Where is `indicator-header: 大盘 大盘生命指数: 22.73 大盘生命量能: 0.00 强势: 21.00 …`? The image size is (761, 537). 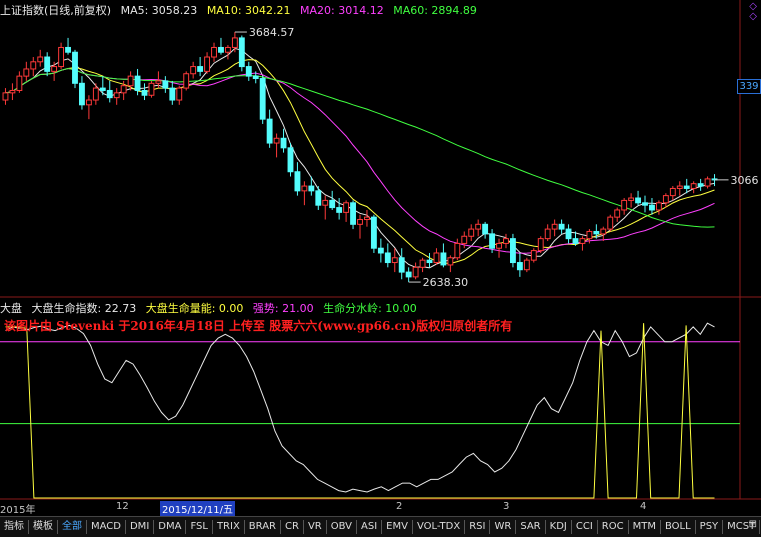 indicator-header: 大盘 大盘生命指数: 22.73 大盘生命量能: 0.00 强势: 21.00 … is located at coordinates (211, 308).